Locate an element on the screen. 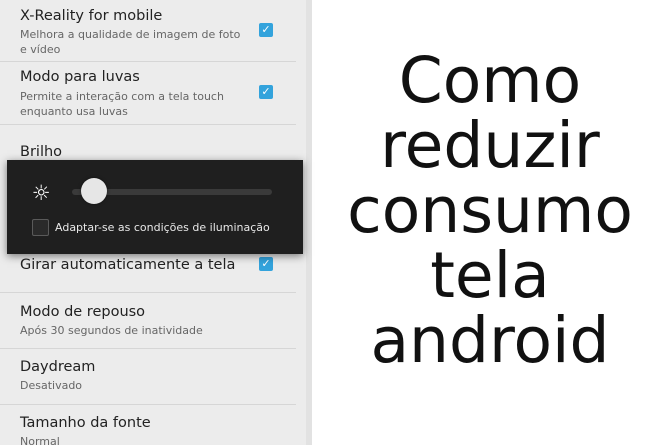 The height and width of the screenshot is (445, 660). setting-font-size: Tamanho da fonte Normal is located at coordinates (148, 424).